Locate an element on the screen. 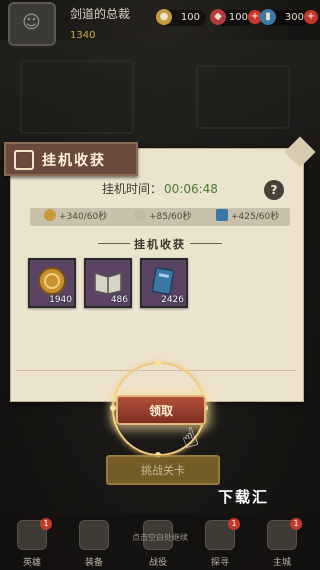 Image resolution: width=320 pixels, height=570 pixels. card-icon is located at coordinates (222, 215).